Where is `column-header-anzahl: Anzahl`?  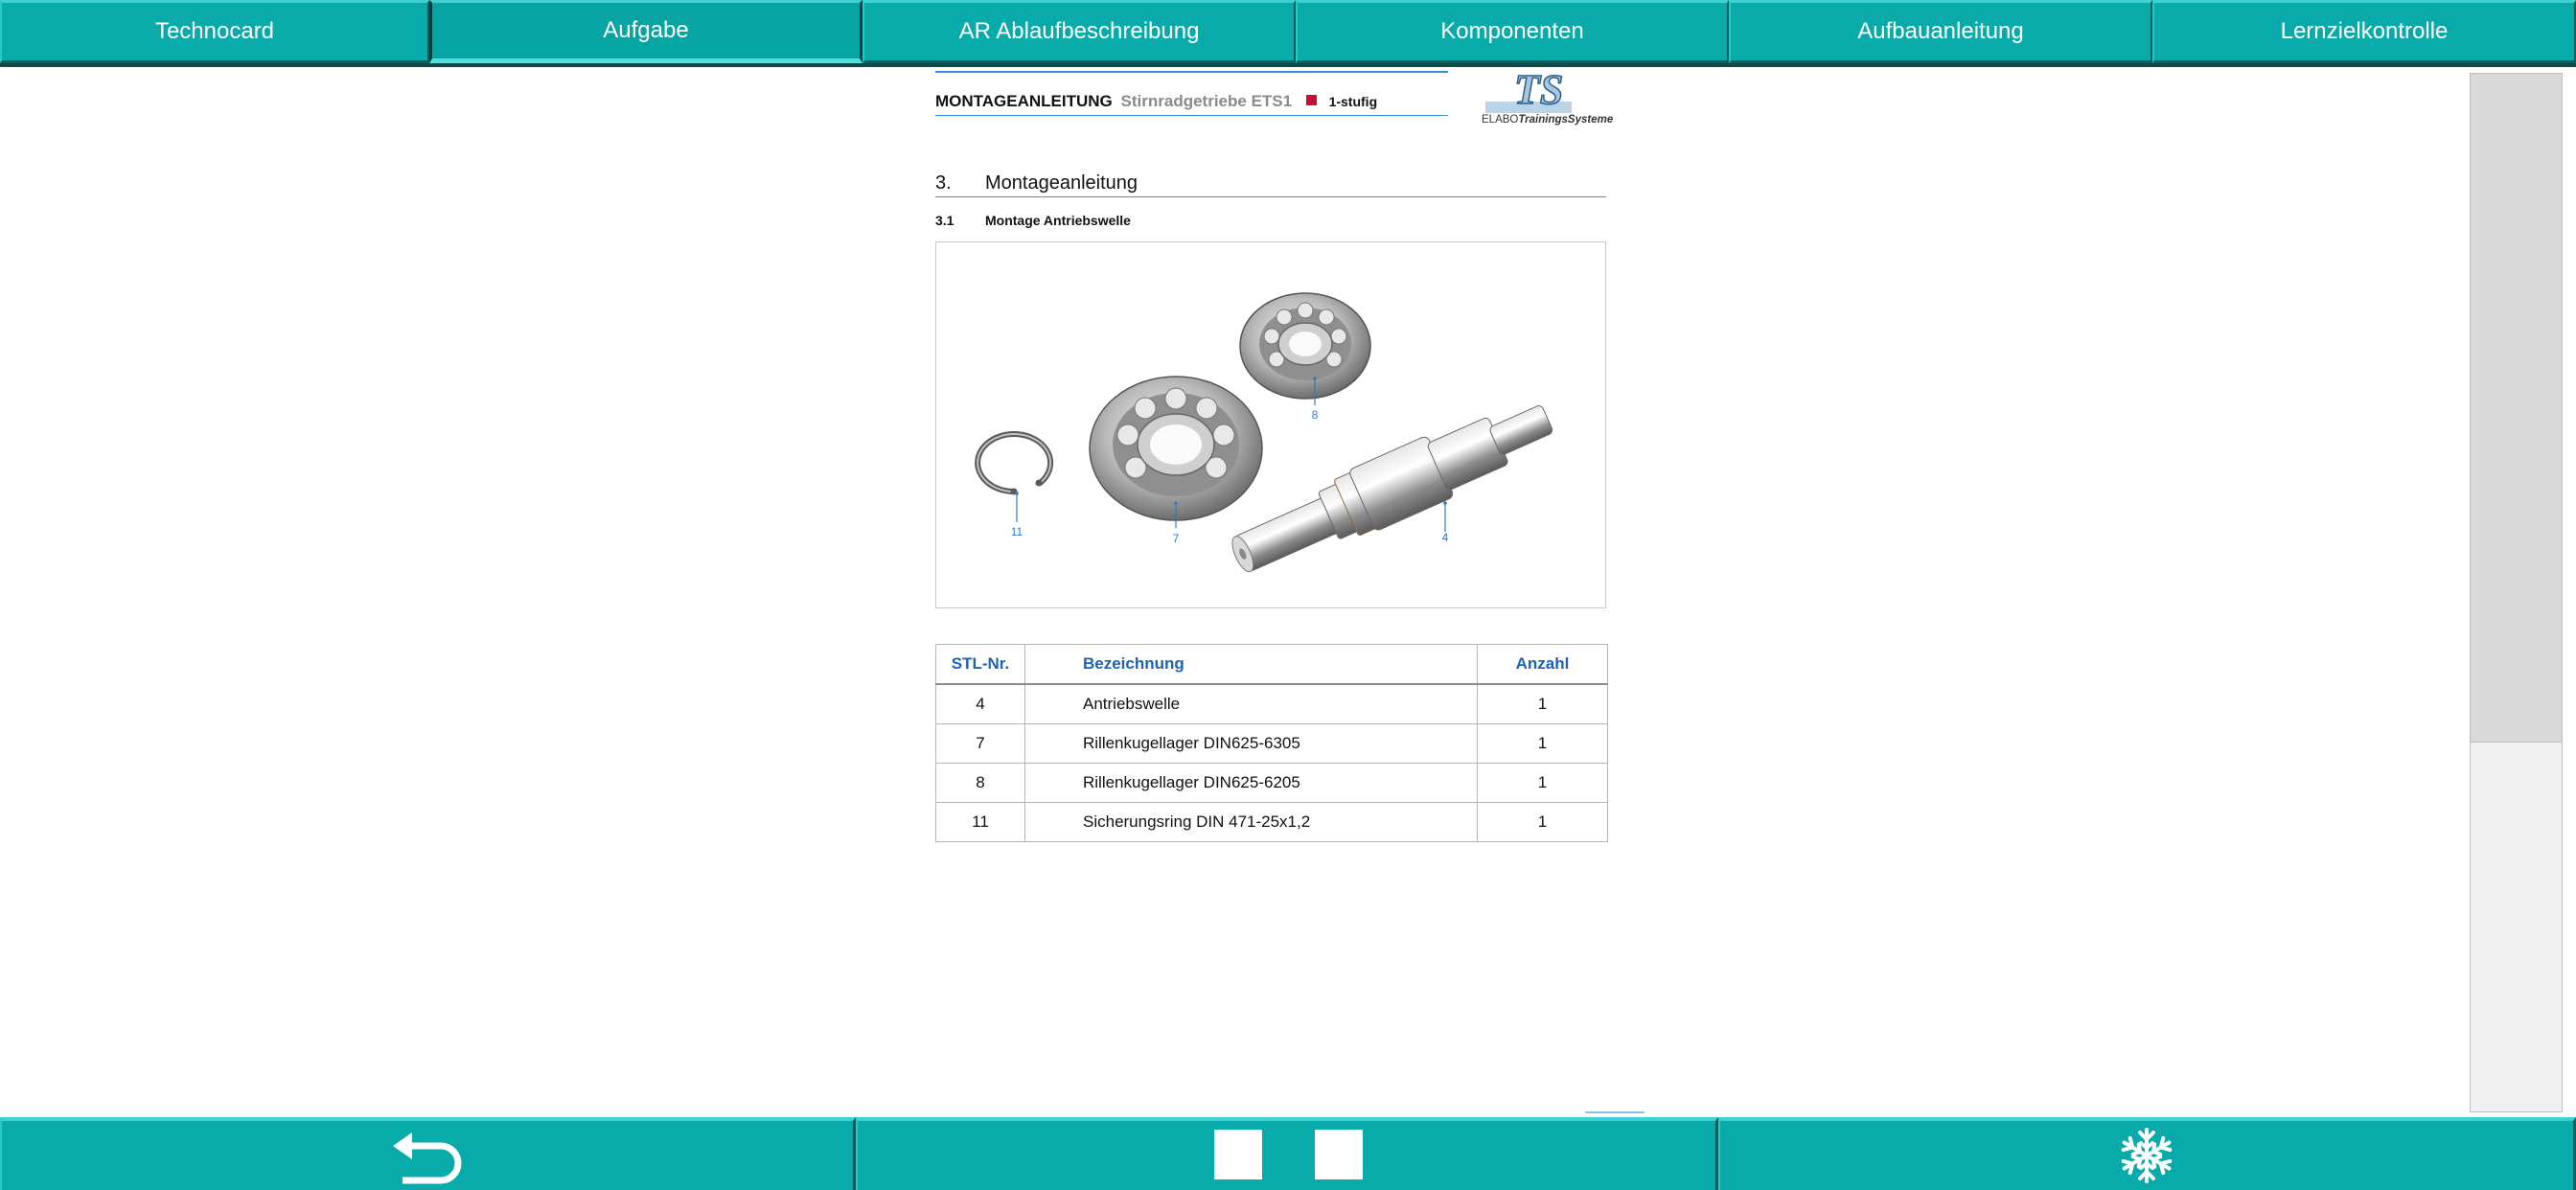
column-header-anzahl: Anzahl is located at coordinates (1542, 665).